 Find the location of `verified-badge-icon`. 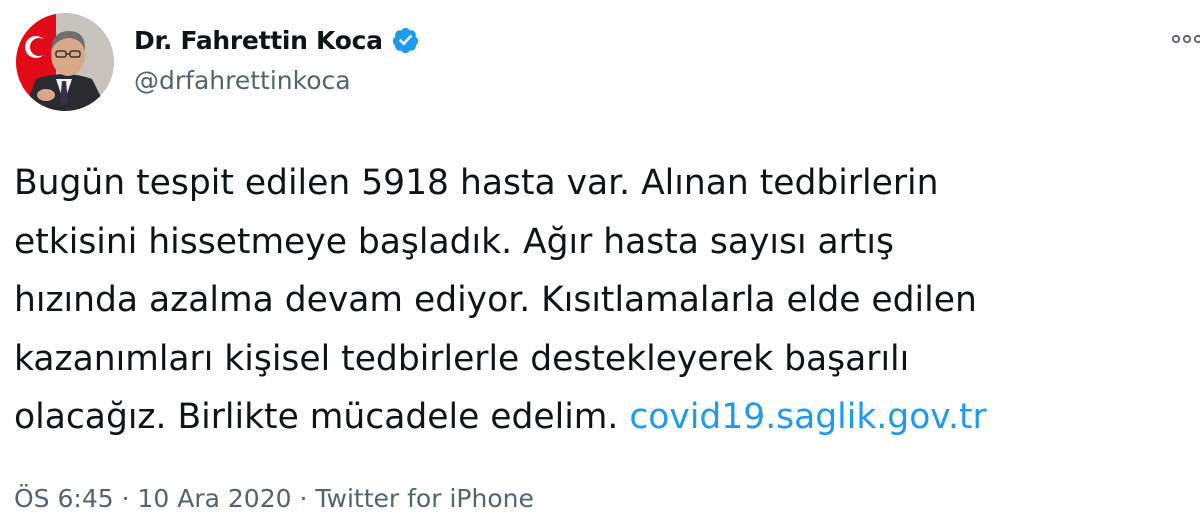

verified-badge-icon is located at coordinates (405, 40).